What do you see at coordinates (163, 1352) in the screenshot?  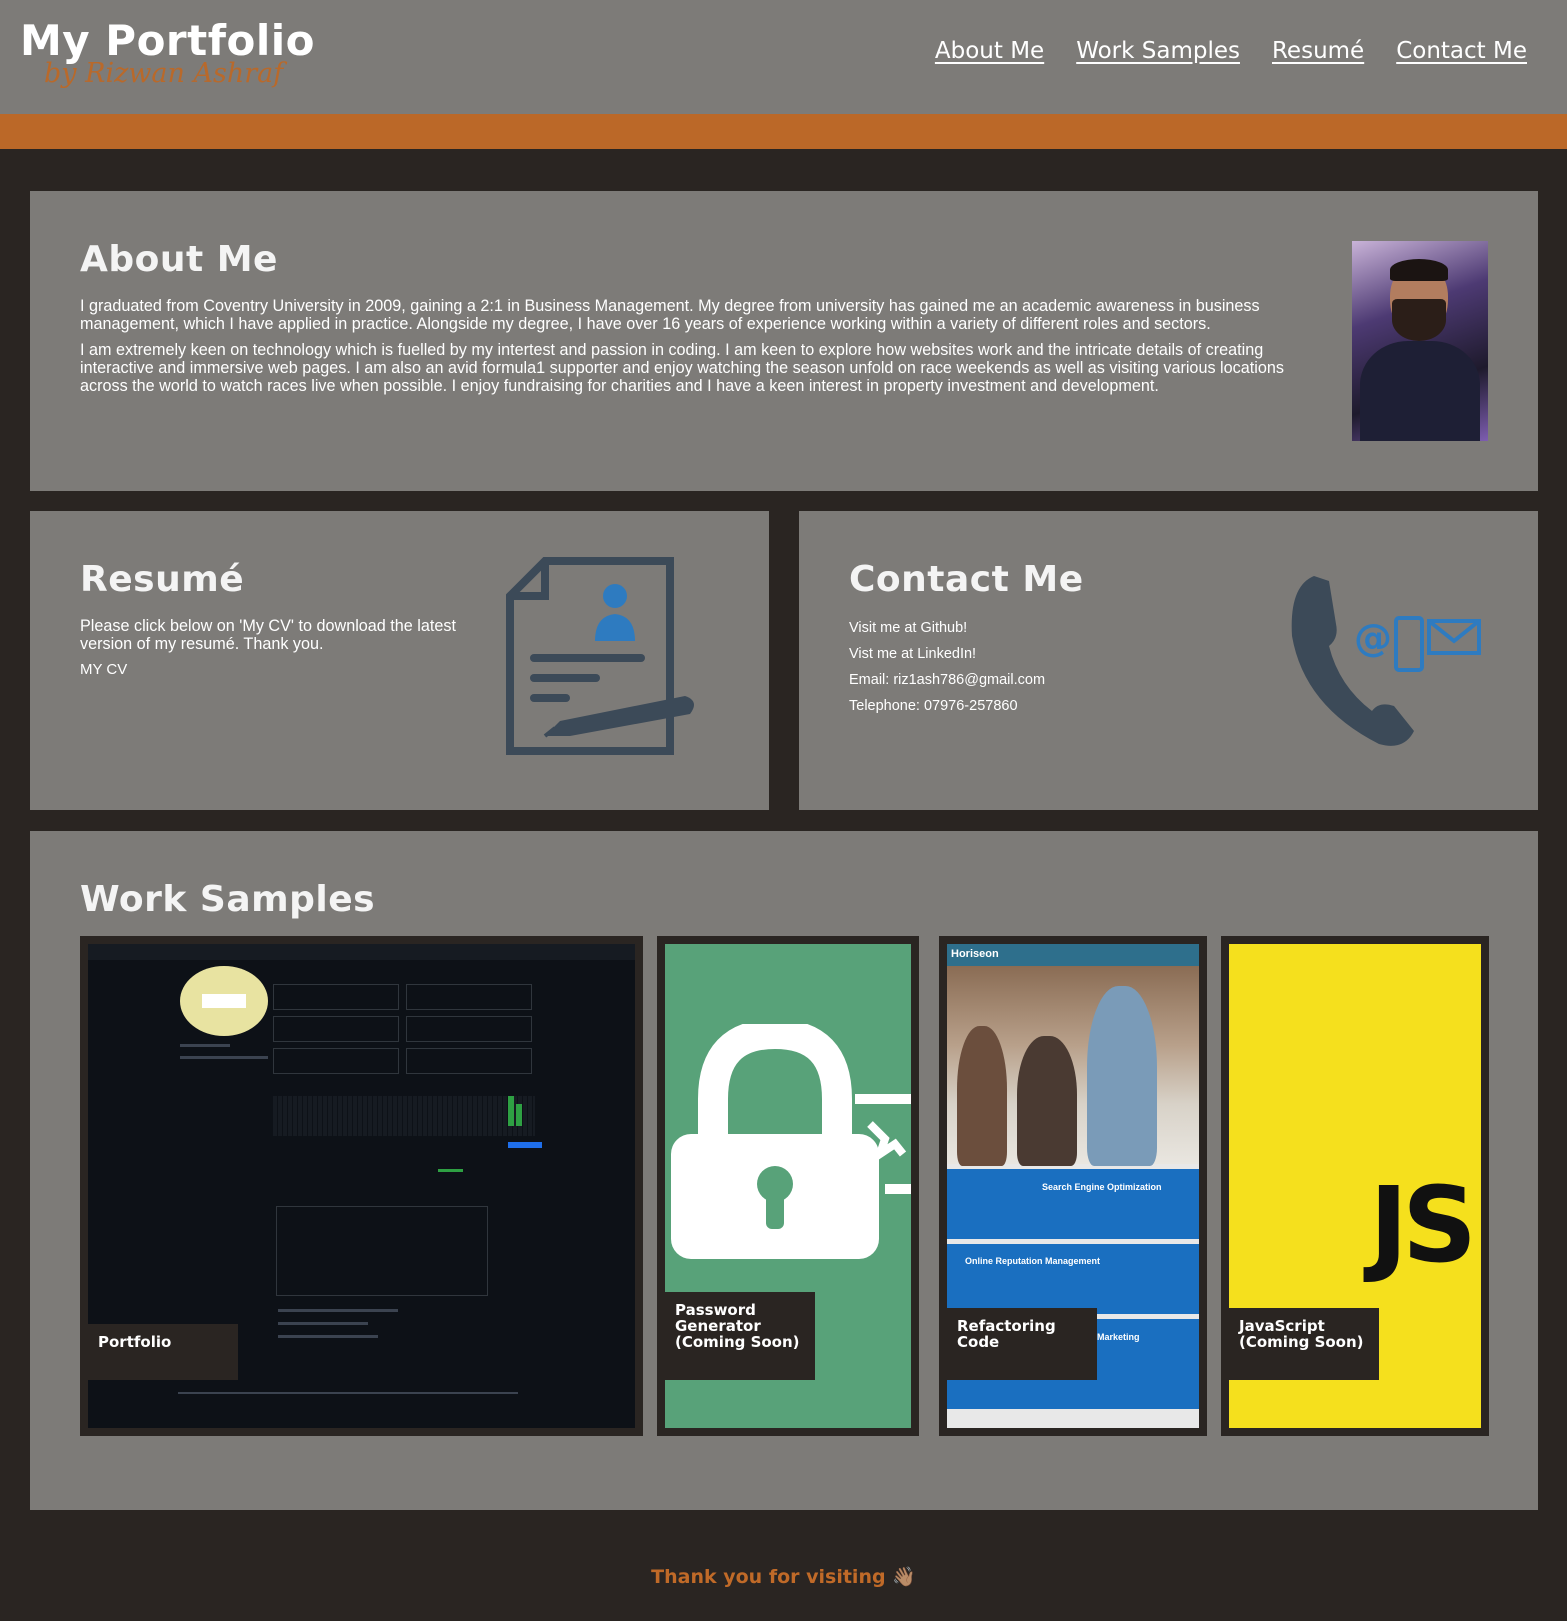 I see `work-card-portfolio-label: Portfolio` at bounding box center [163, 1352].